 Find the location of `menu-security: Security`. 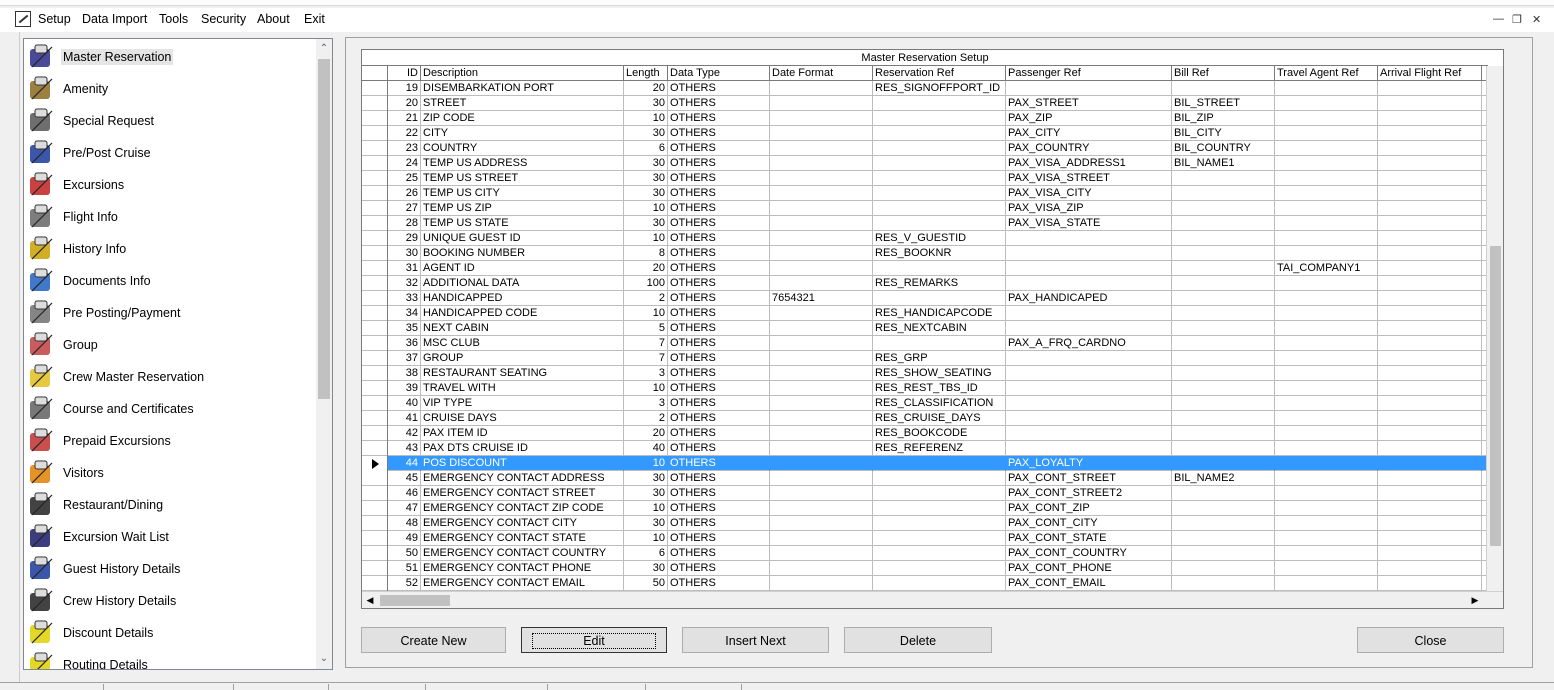

menu-security: Security is located at coordinates (223, 19).